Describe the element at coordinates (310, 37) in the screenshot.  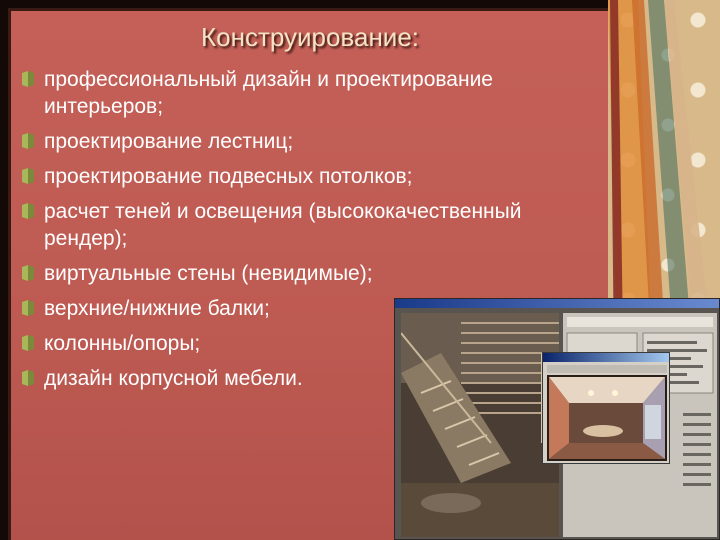
I see `slide-title: Конструирование:` at that location.